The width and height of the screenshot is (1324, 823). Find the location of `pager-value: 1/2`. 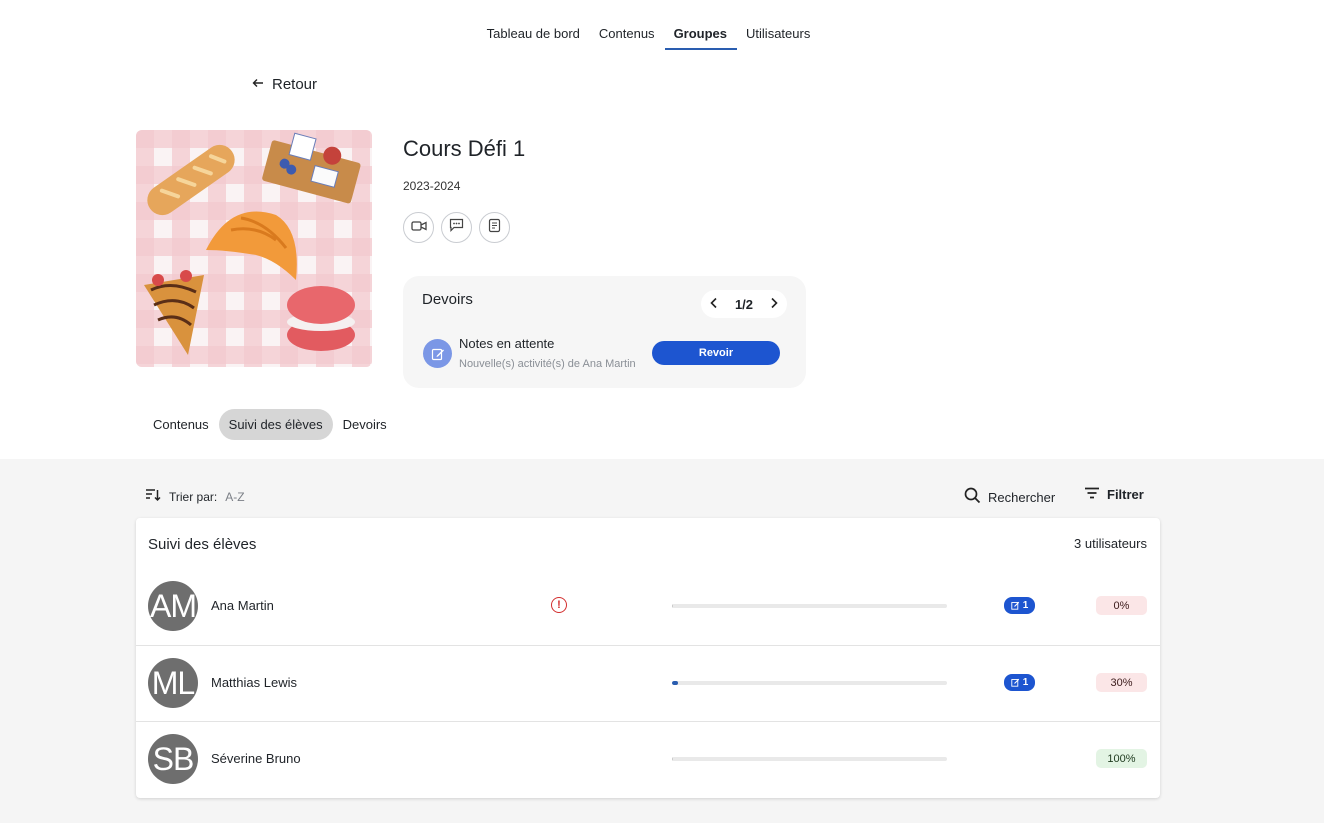

pager-value: 1/2 is located at coordinates (744, 304).